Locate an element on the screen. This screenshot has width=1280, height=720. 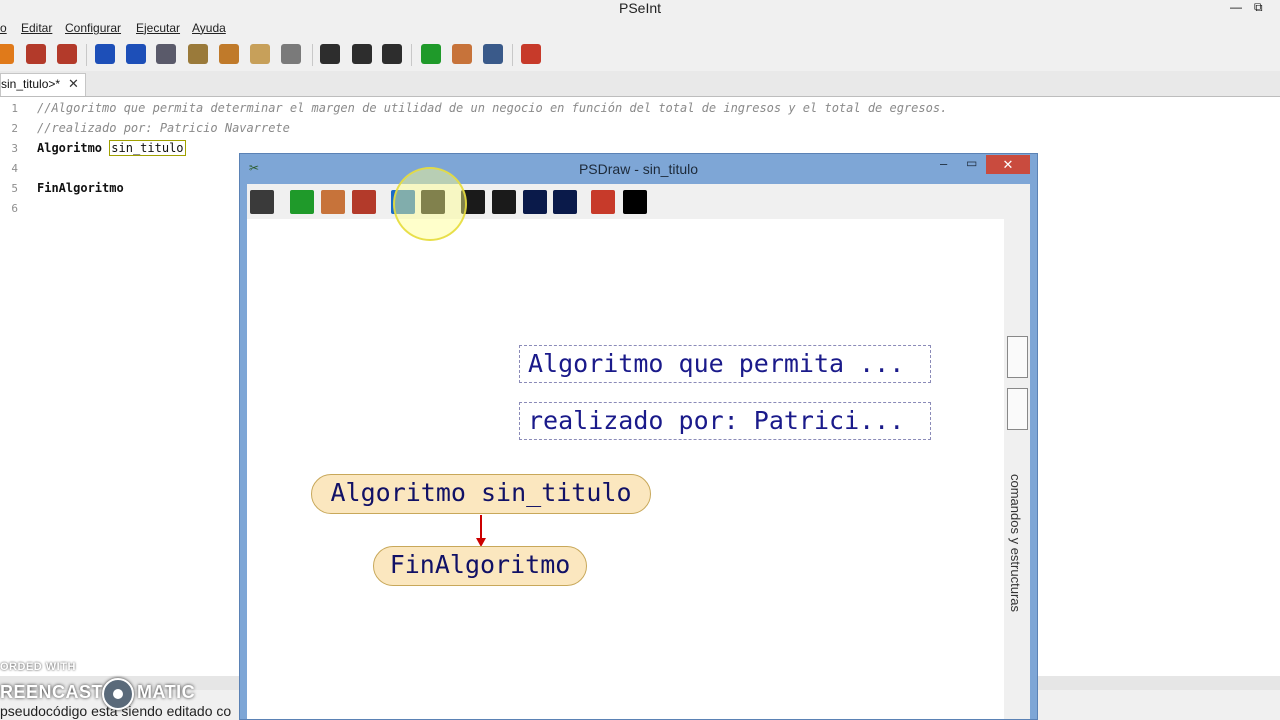
line-number: 3 is located at coordinates (14, 148).